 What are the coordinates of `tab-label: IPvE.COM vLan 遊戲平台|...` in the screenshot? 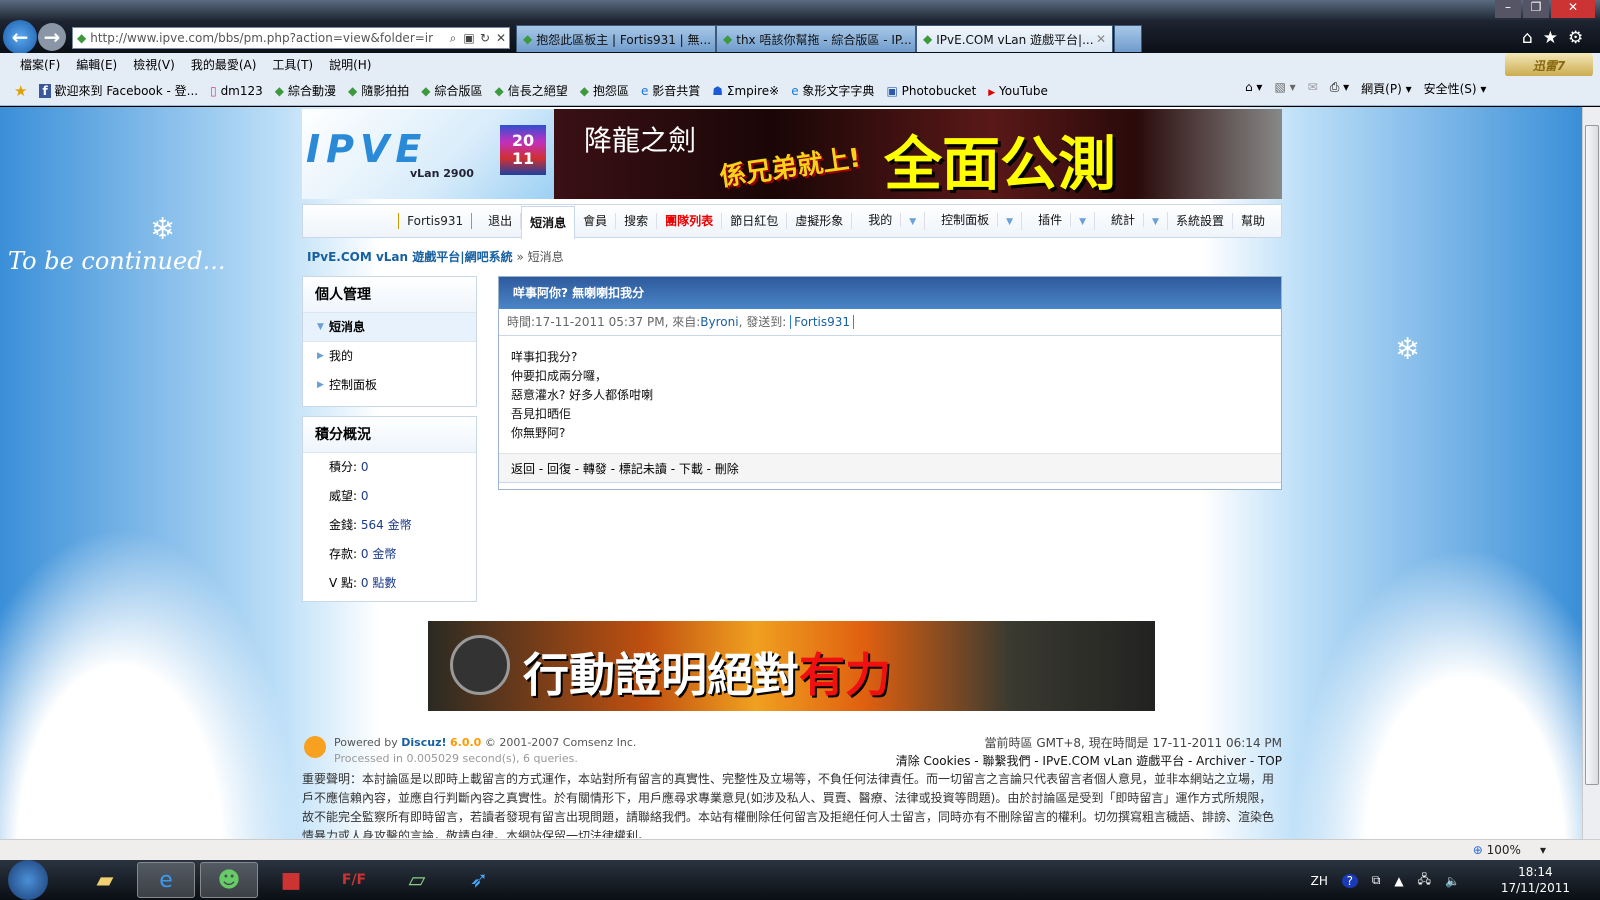 It's located at (1015, 39).